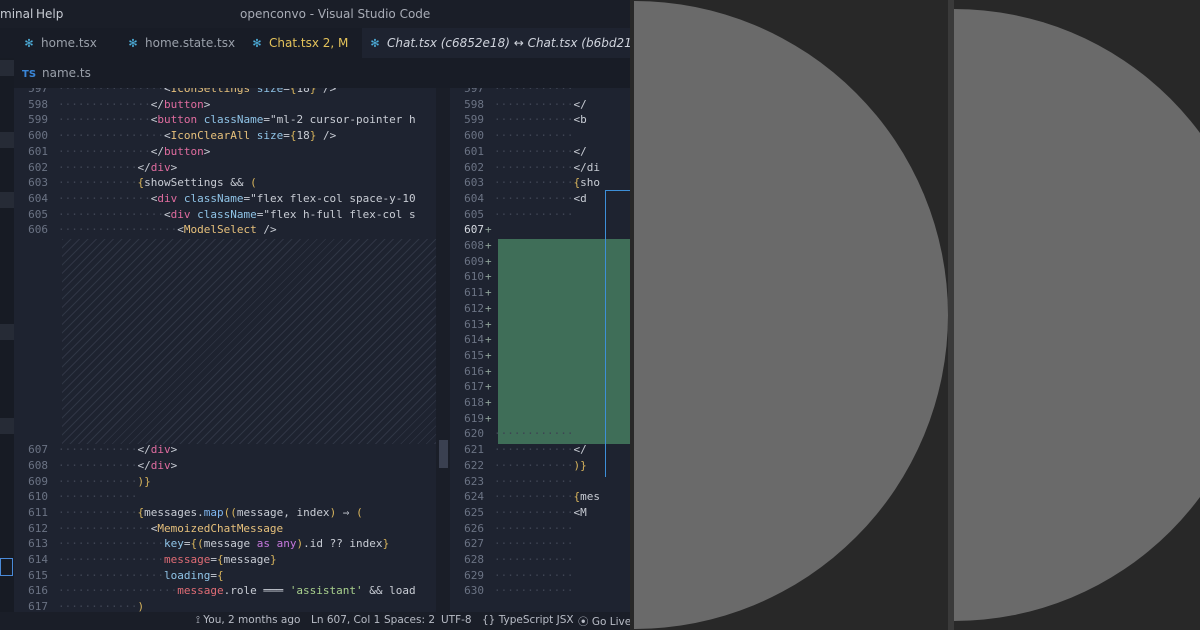 This screenshot has width=1200, height=630. What do you see at coordinates (540, 325) in the screenshot?
I see `code-line: 613+` at bounding box center [540, 325].